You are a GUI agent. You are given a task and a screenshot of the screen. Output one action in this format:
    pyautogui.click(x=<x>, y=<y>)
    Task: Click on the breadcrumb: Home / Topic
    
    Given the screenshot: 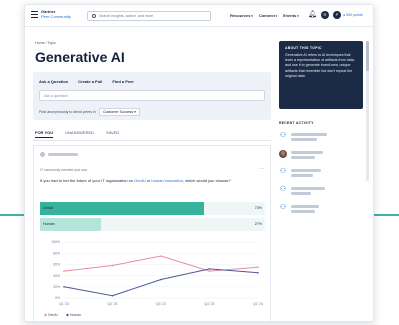 What is the action you would take?
    pyautogui.click(x=45, y=43)
    